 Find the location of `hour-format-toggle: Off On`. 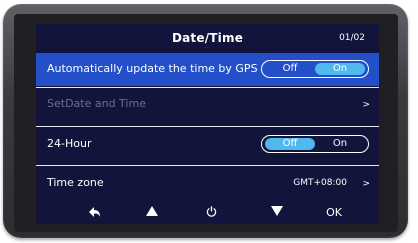

hour-format-toggle: Off On is located at coordinates (315, 144).